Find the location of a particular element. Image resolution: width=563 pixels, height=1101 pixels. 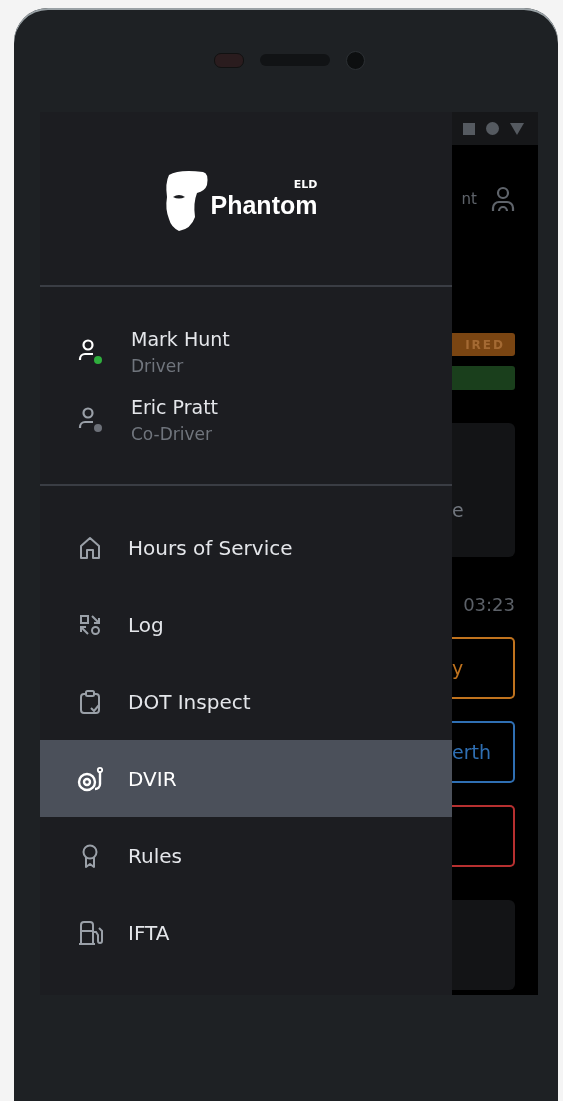

menu-item: DOT Inspect is located at coordinates (246, 701).